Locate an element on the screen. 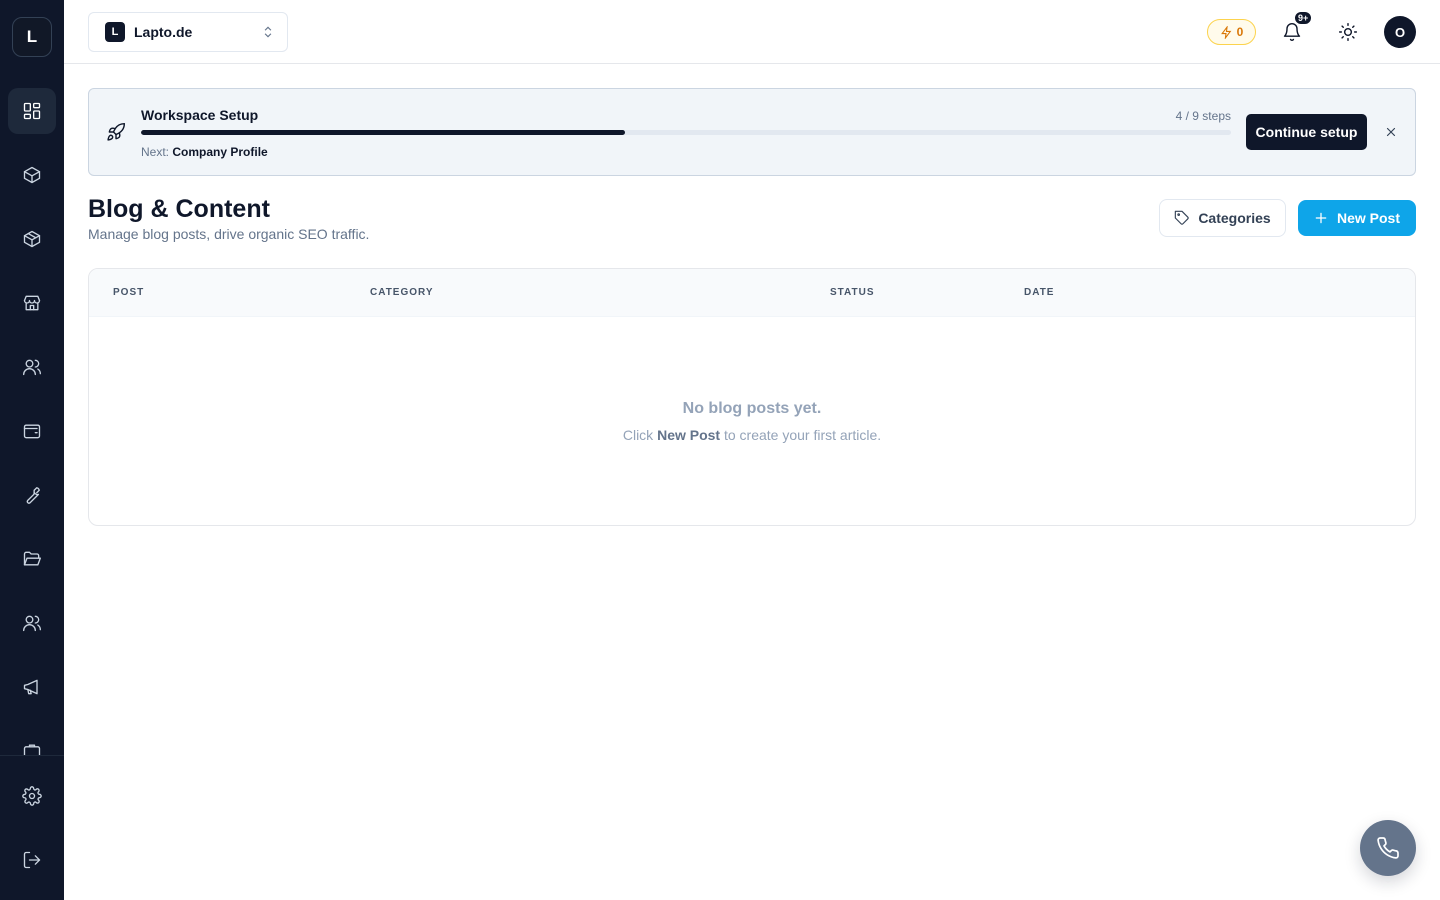 This screenshot has height=900, width=1440. column-header-category: CATEGORY is located at coordinates (402, 292).